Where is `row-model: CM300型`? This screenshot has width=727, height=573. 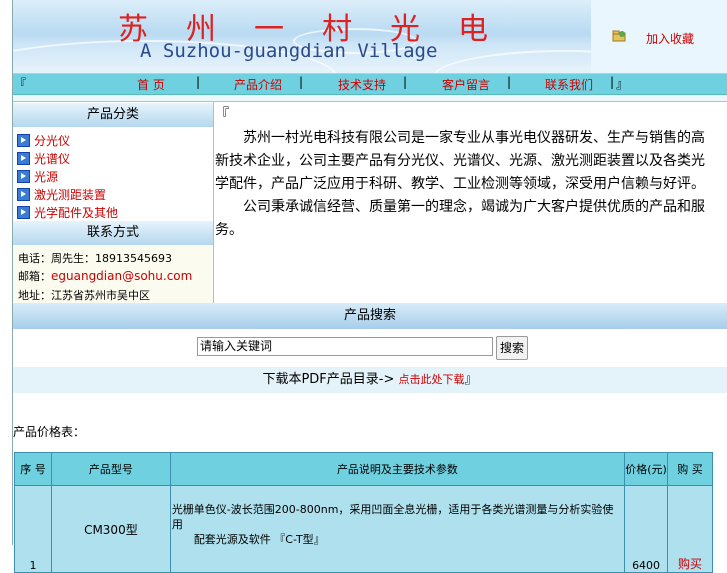 row-model: CM300型 is located at coordinates (110, 529).